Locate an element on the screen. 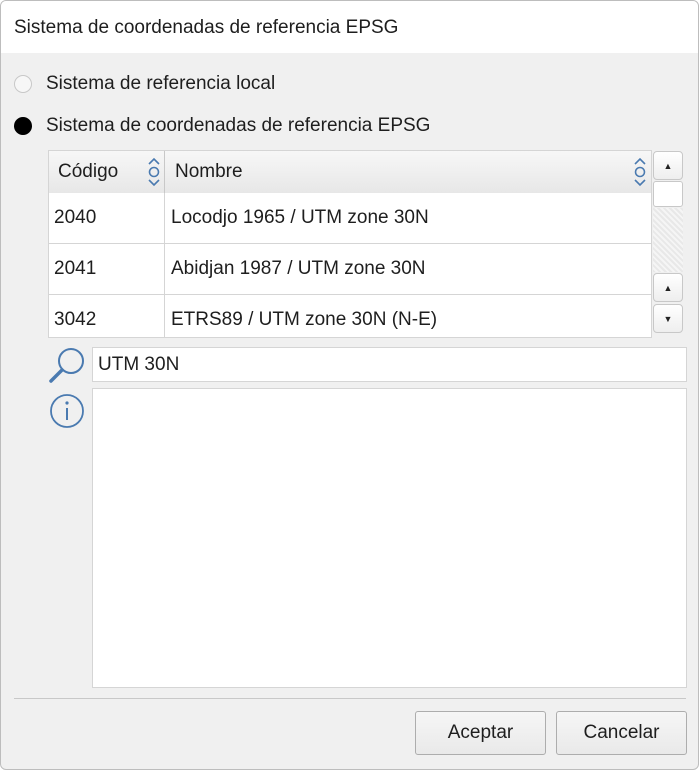 The width and height of the screenshot is (699, 770). radio-local-reference: Sistema de referencia local is located at coordinates (144, 84).